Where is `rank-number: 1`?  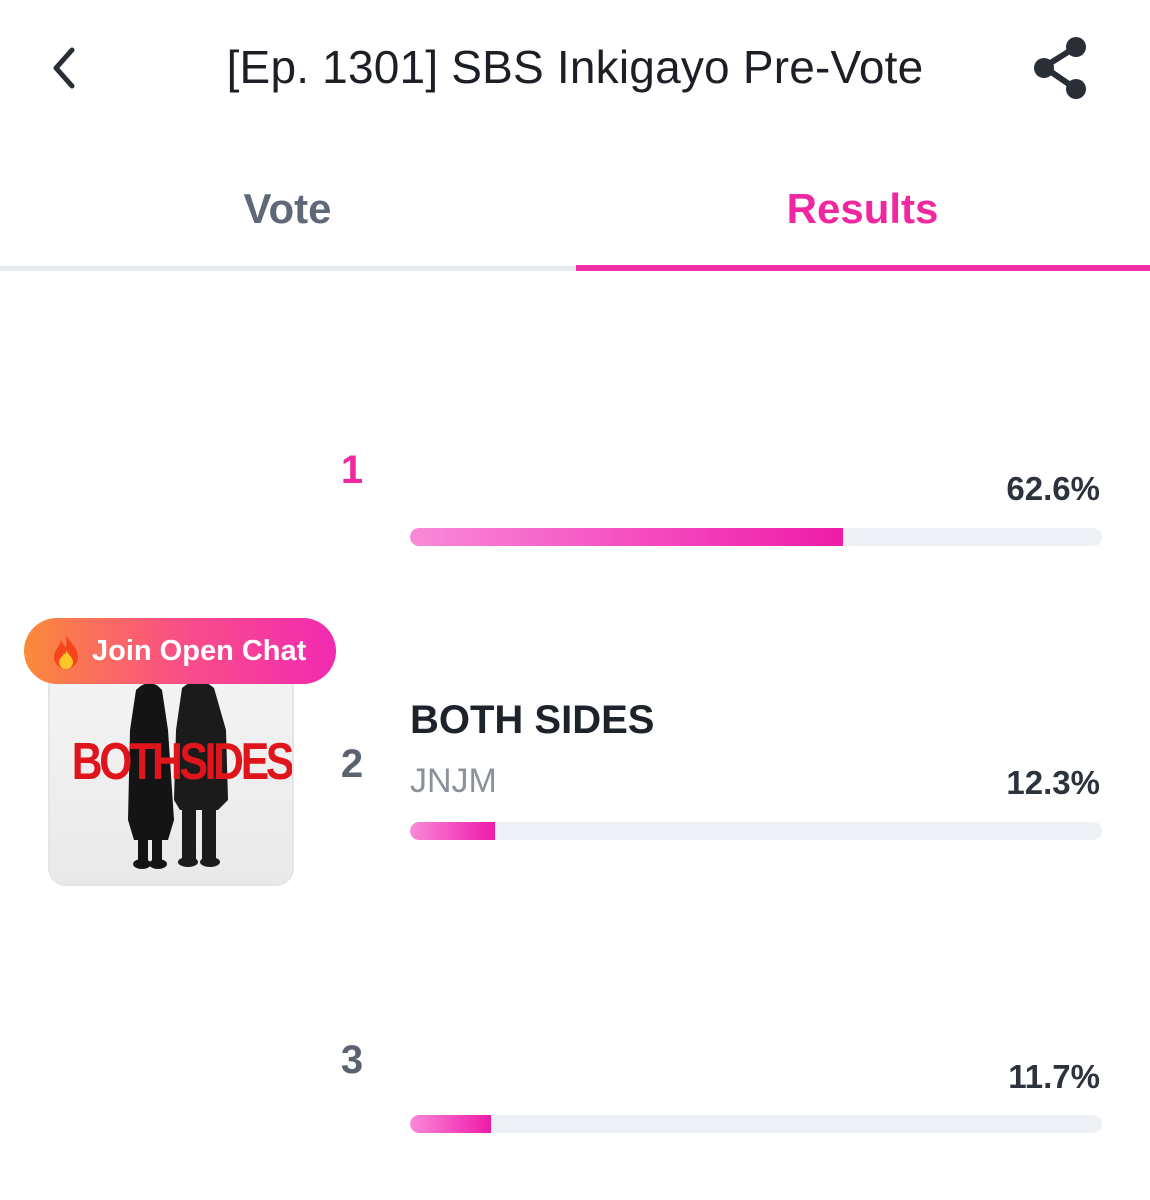 rank-number: 1 is located at coordinates (352, 470).